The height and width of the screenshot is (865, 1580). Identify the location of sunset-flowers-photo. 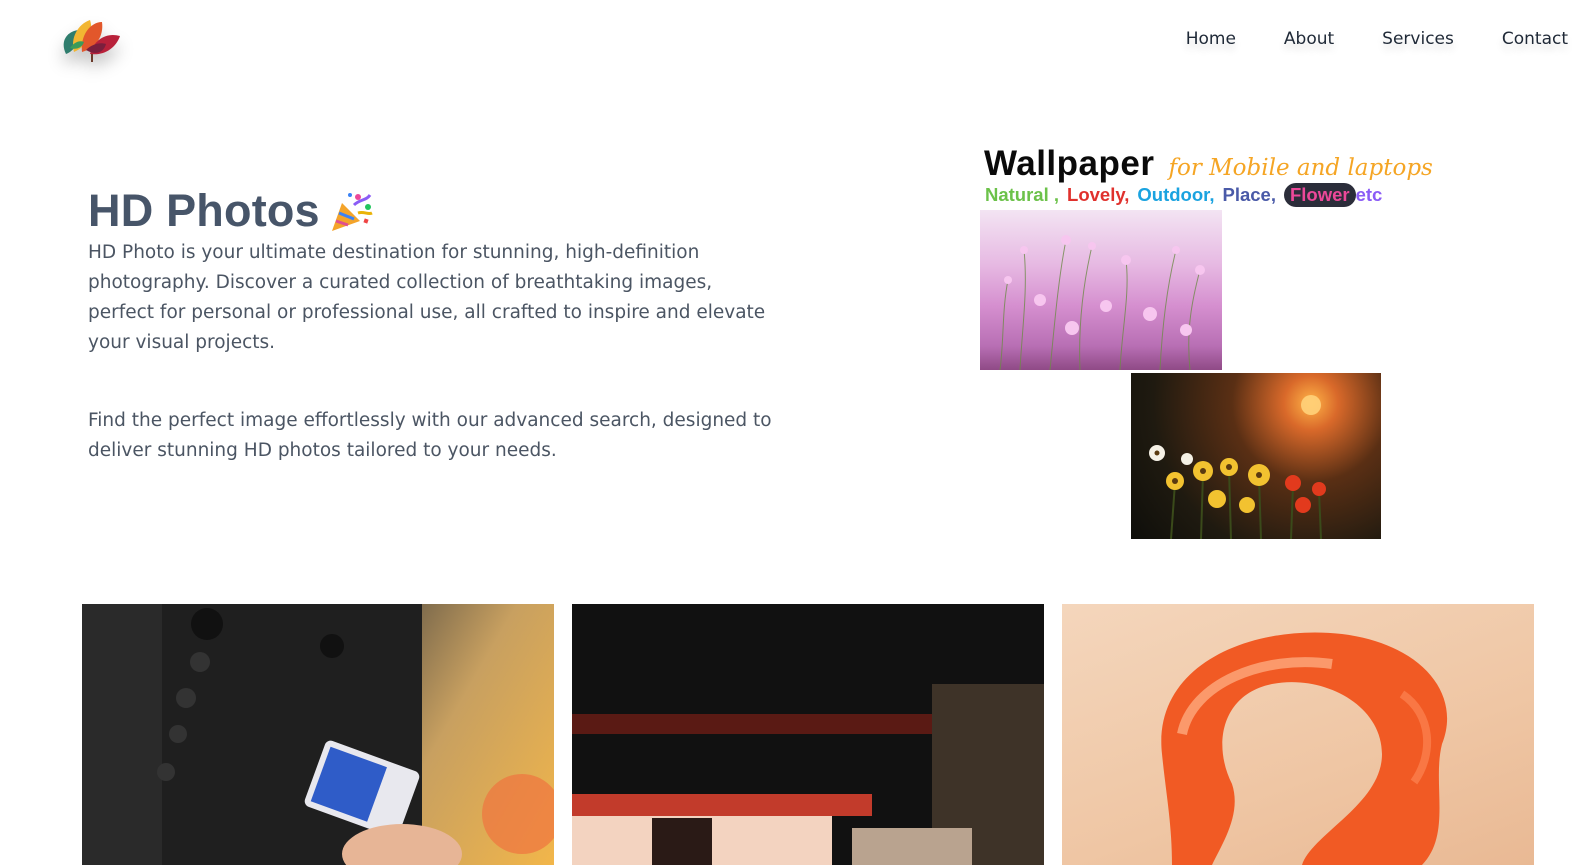
(1256, 456).